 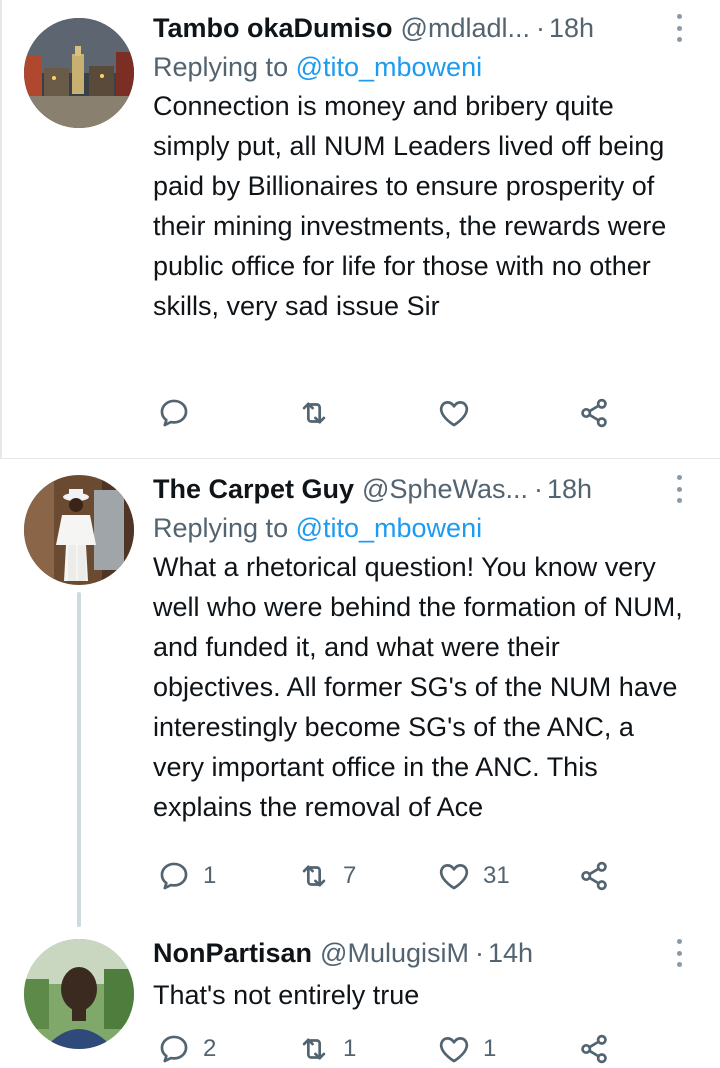 I want to click on reply-button, so click(x=174, y=413).